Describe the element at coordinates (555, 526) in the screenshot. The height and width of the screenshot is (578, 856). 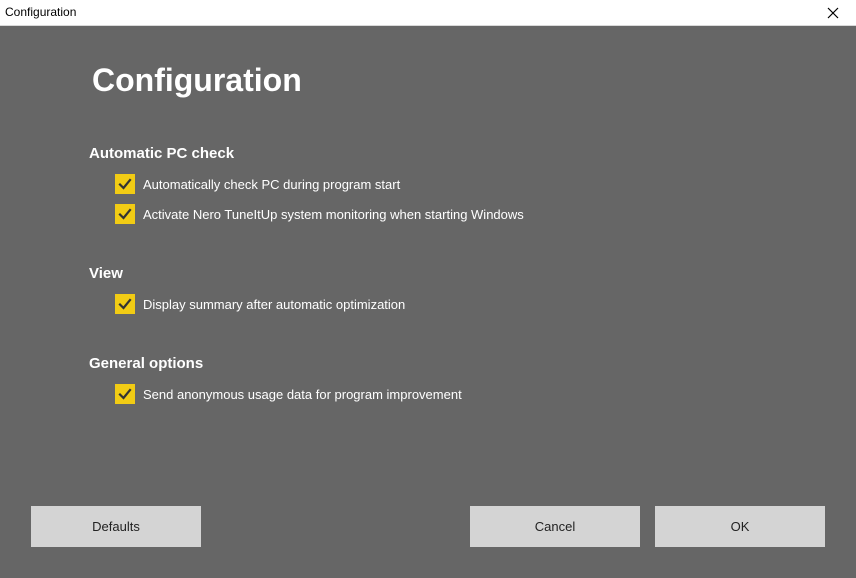
I see `cancel-button: Cancel` at that location.